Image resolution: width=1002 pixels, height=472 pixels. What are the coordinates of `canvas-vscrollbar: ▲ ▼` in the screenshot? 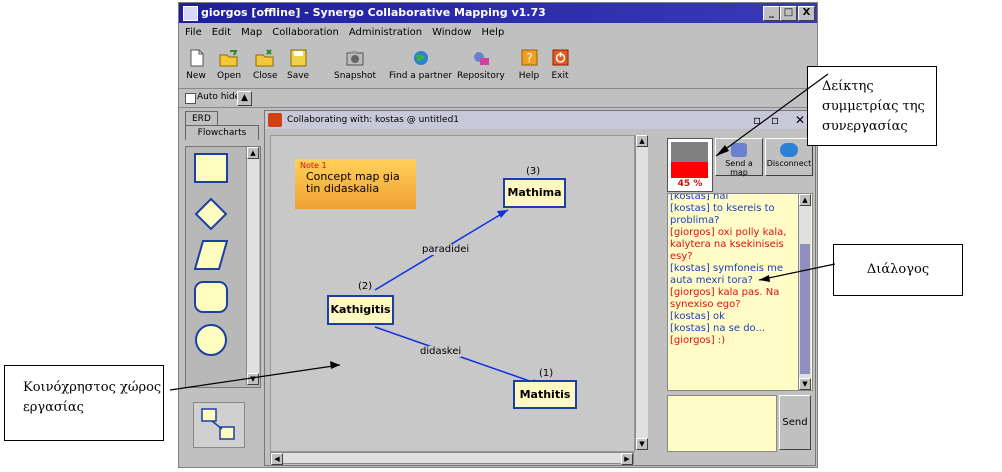 It's located at (641, 292).